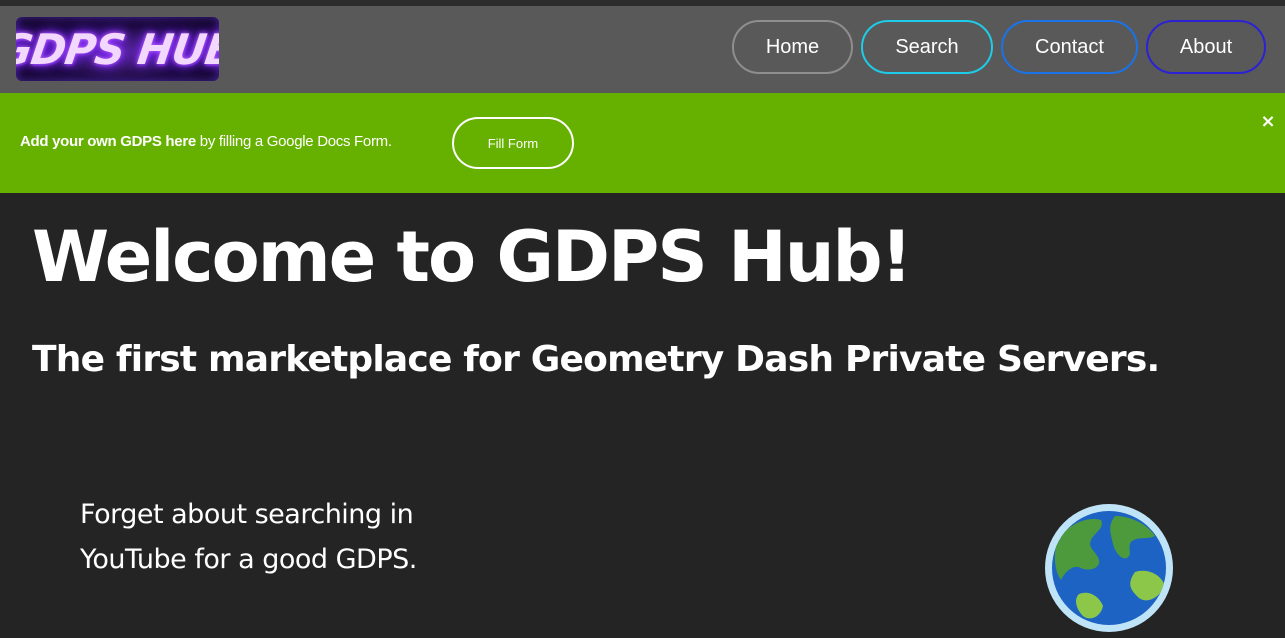  I want to click on fill-form-button: Fill Form, so click(513, 143).